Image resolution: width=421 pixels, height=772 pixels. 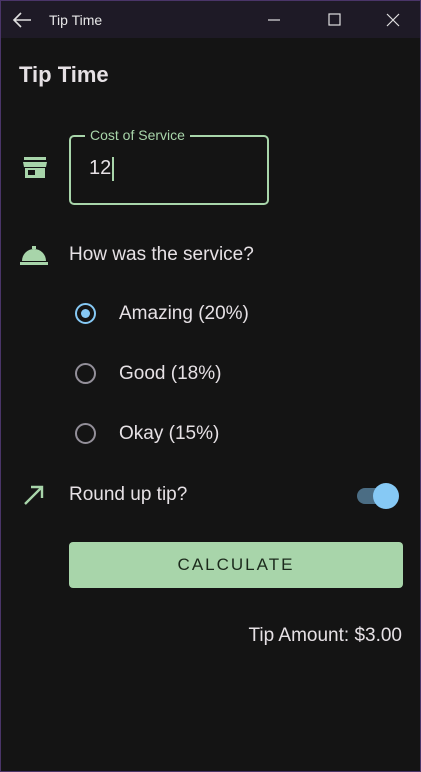 I want to click on round-up-switch, so click(x=378, y=496).